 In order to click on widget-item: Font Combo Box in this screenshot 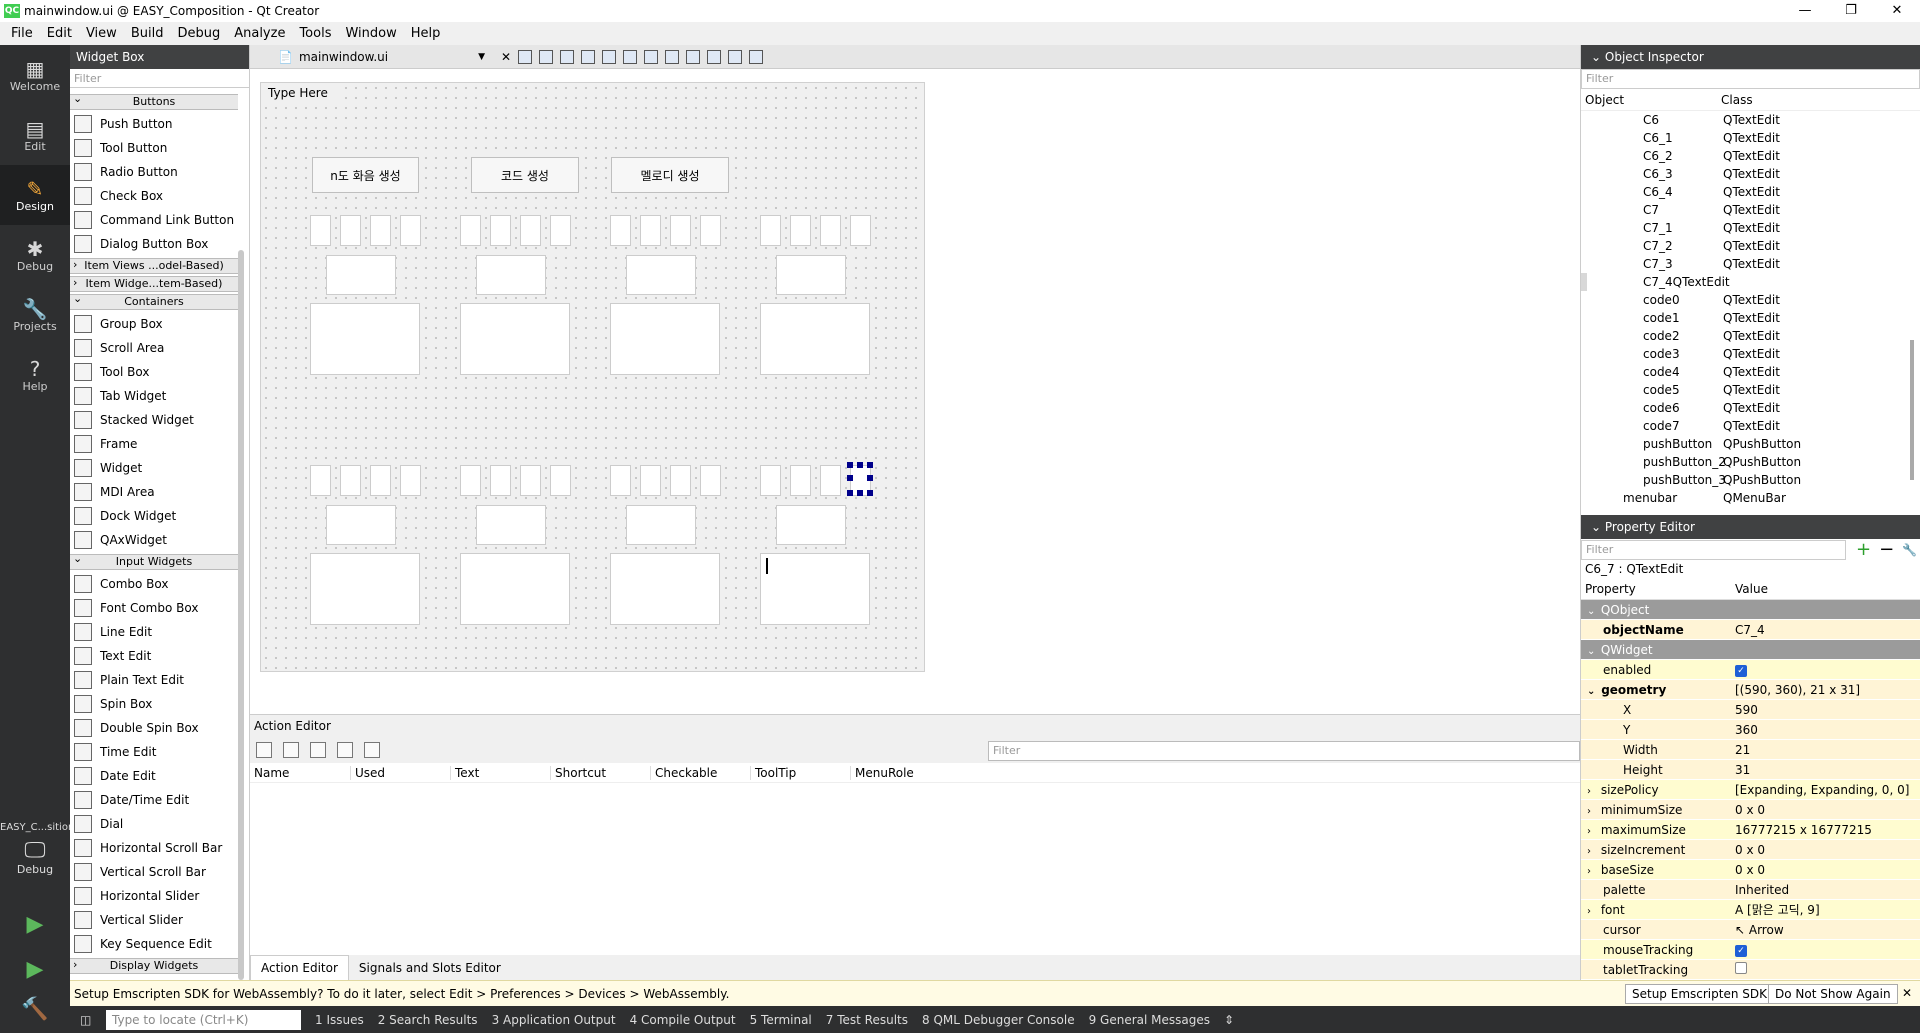, I will do `click(154, 608)`.